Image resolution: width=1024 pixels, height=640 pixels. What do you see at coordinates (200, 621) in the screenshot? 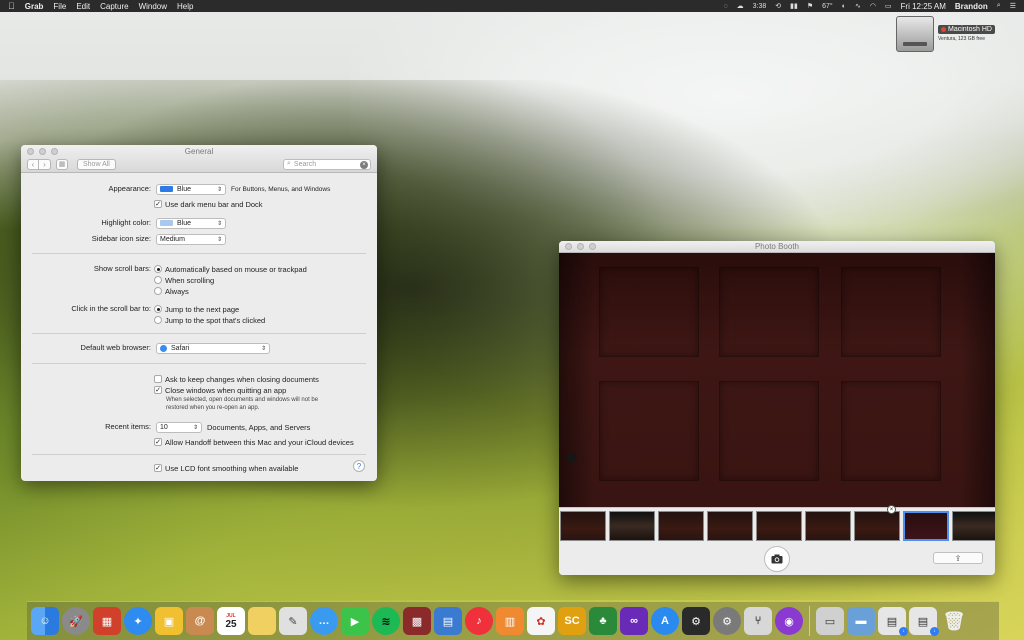
I see `contacts-icon: @` at bounding box center [200, 621].